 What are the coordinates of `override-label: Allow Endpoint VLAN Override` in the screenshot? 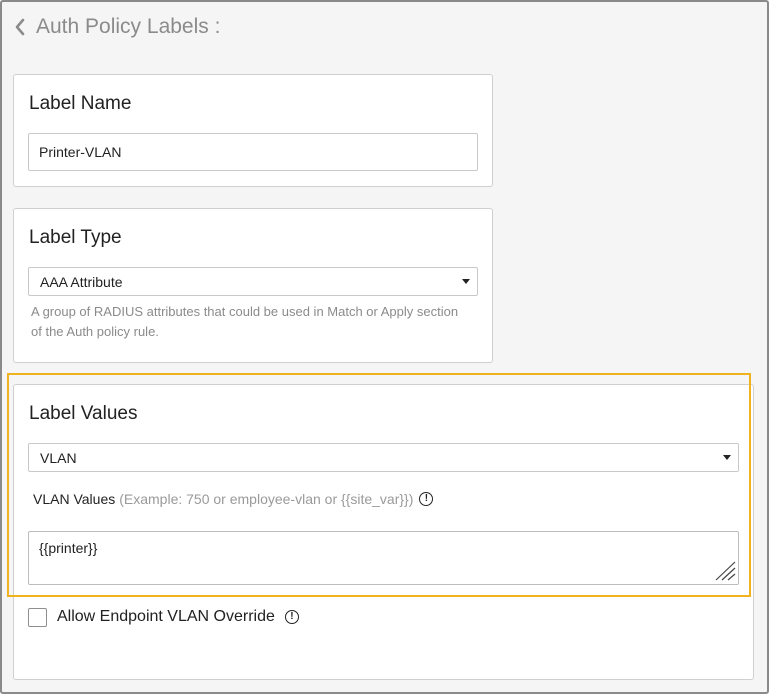 It's located at (166, 616).